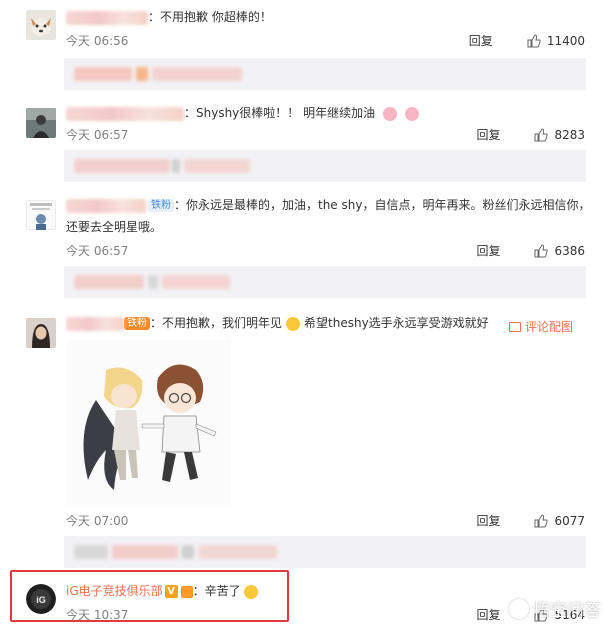 Image resolution: width=605 pixels, height=628 pixels. Describe the element at coordinates (530, 520) in the screenshot. I see `comment-actions: 回复 6077` at that location.